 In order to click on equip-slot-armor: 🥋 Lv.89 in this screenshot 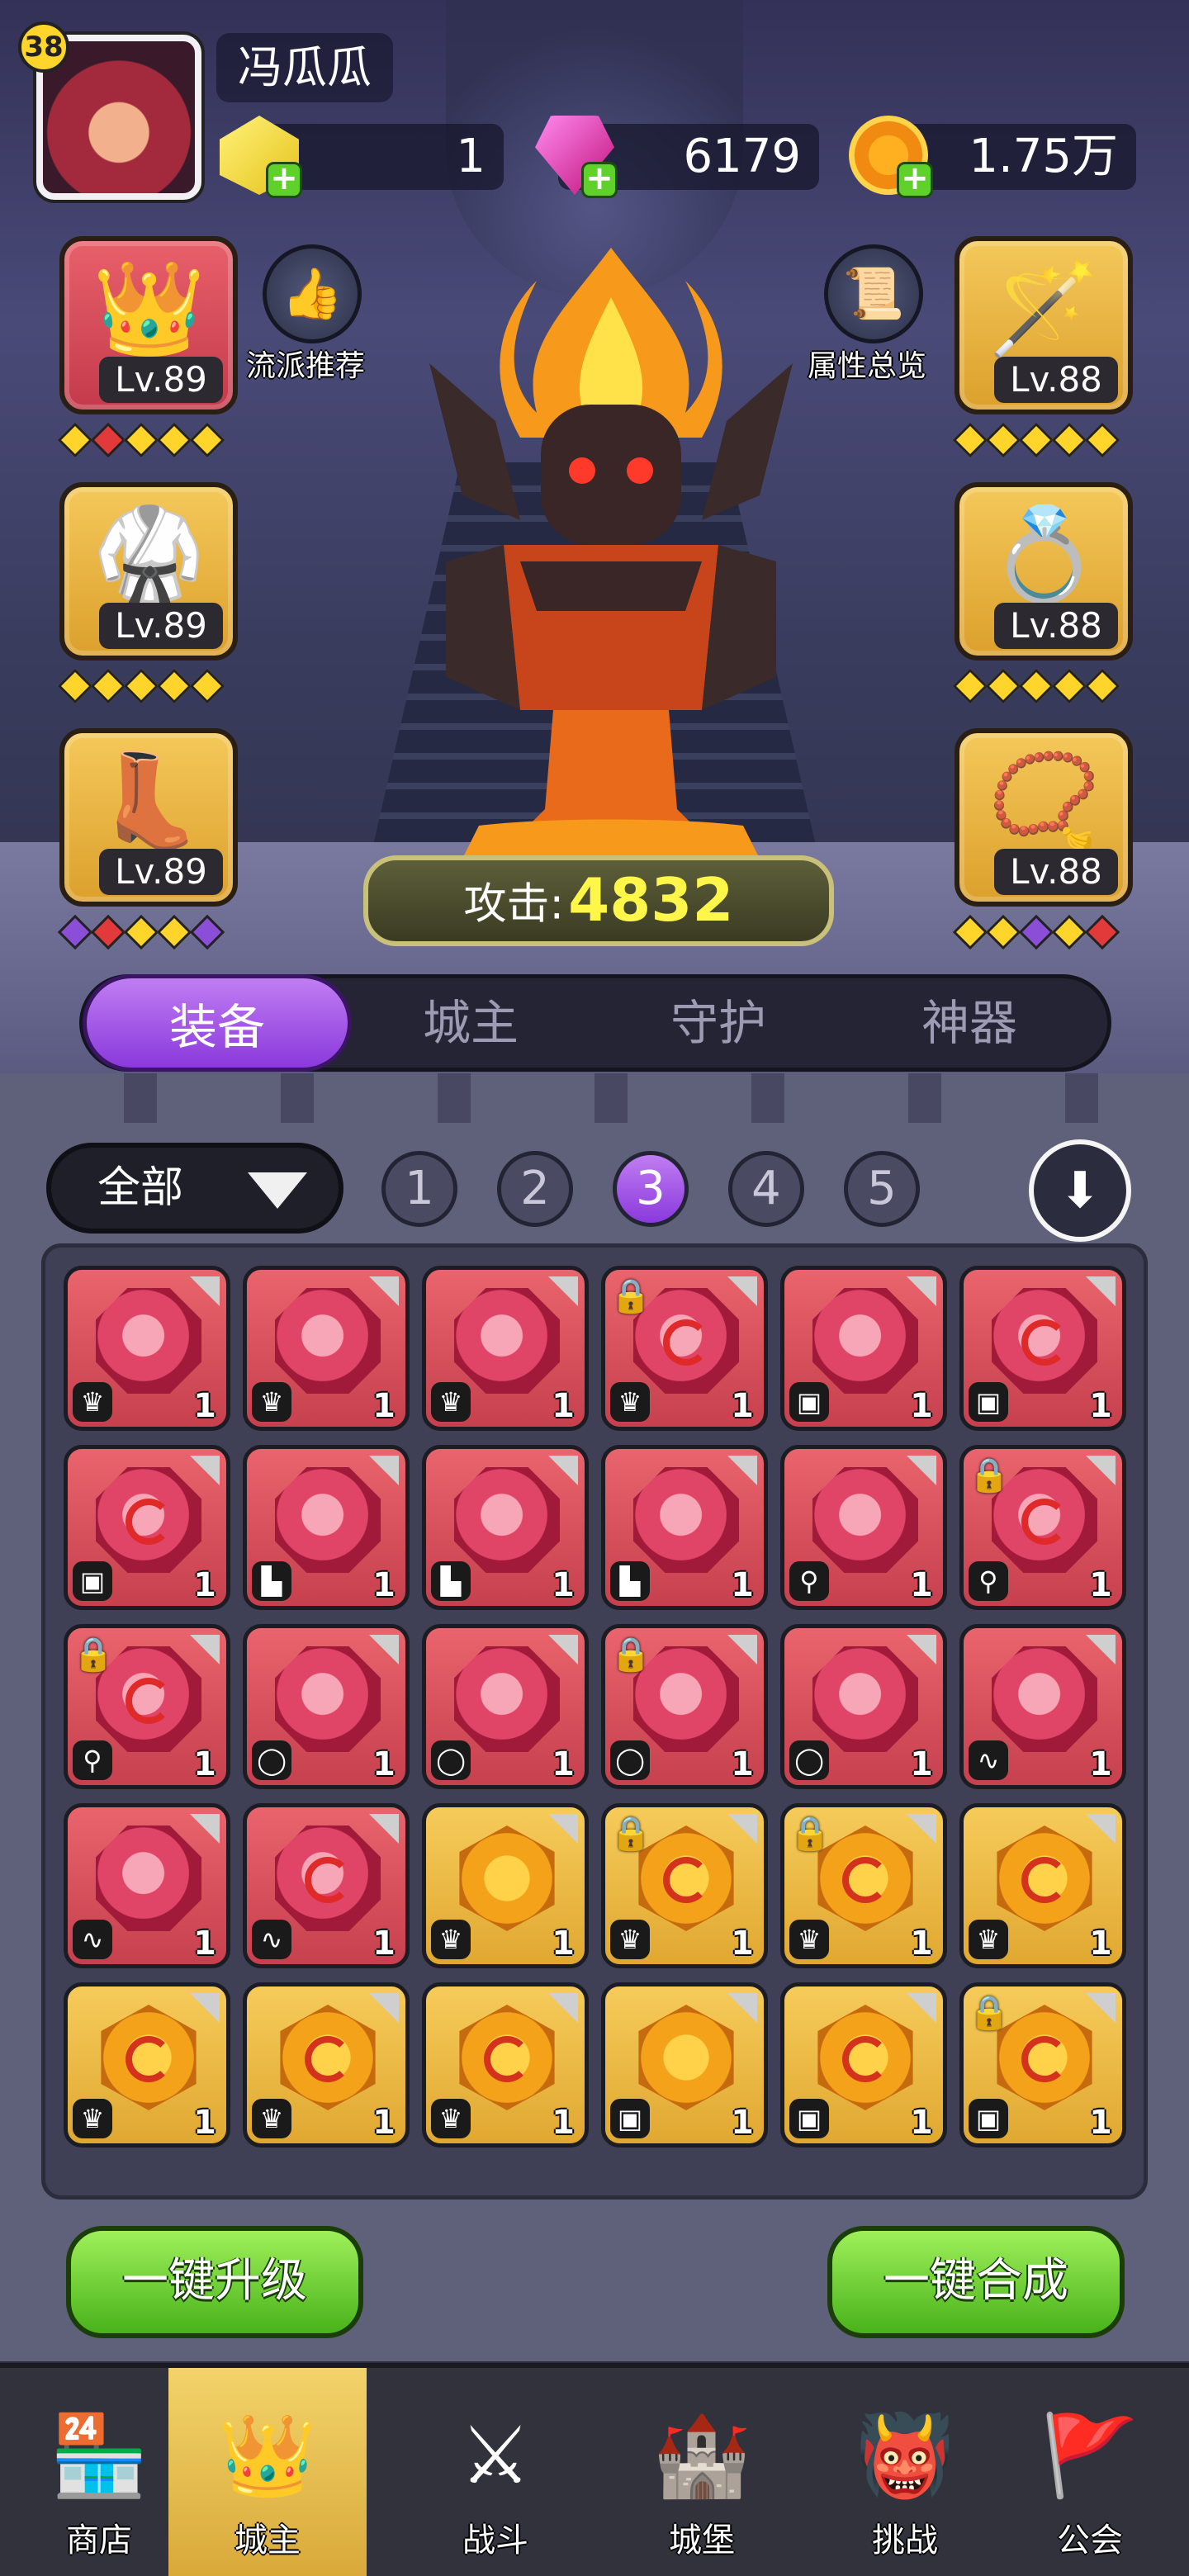, I will do `click(148, 571)`.